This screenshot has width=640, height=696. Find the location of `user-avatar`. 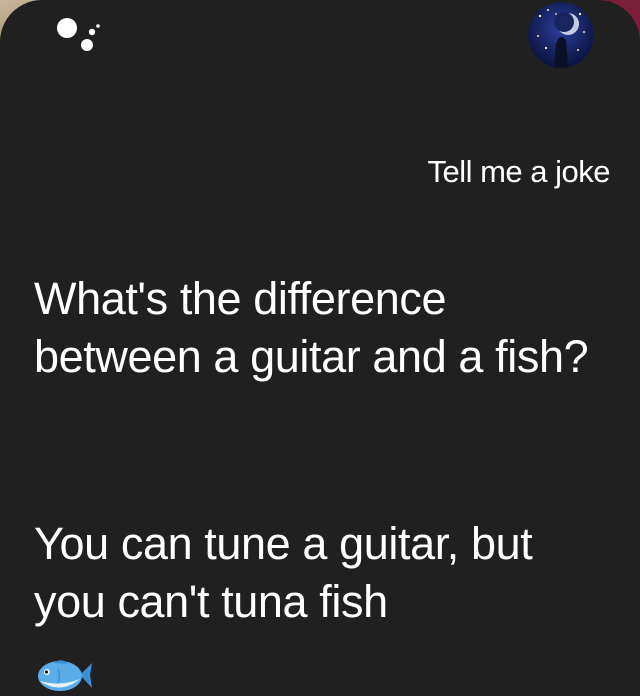

user-avatar is located at coordinates (561, 35).